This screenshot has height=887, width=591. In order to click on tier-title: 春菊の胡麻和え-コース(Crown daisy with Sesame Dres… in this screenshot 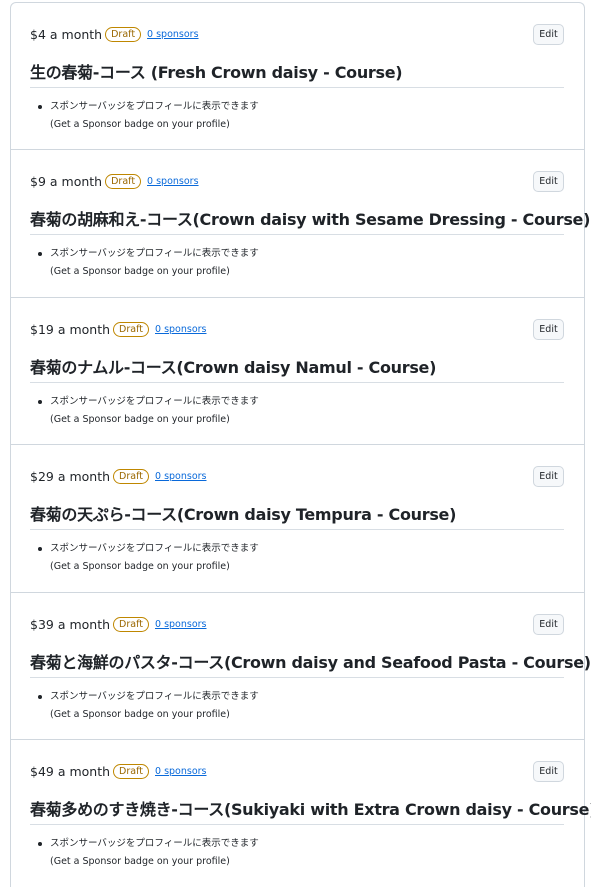, I will do `click(310, 221)`.